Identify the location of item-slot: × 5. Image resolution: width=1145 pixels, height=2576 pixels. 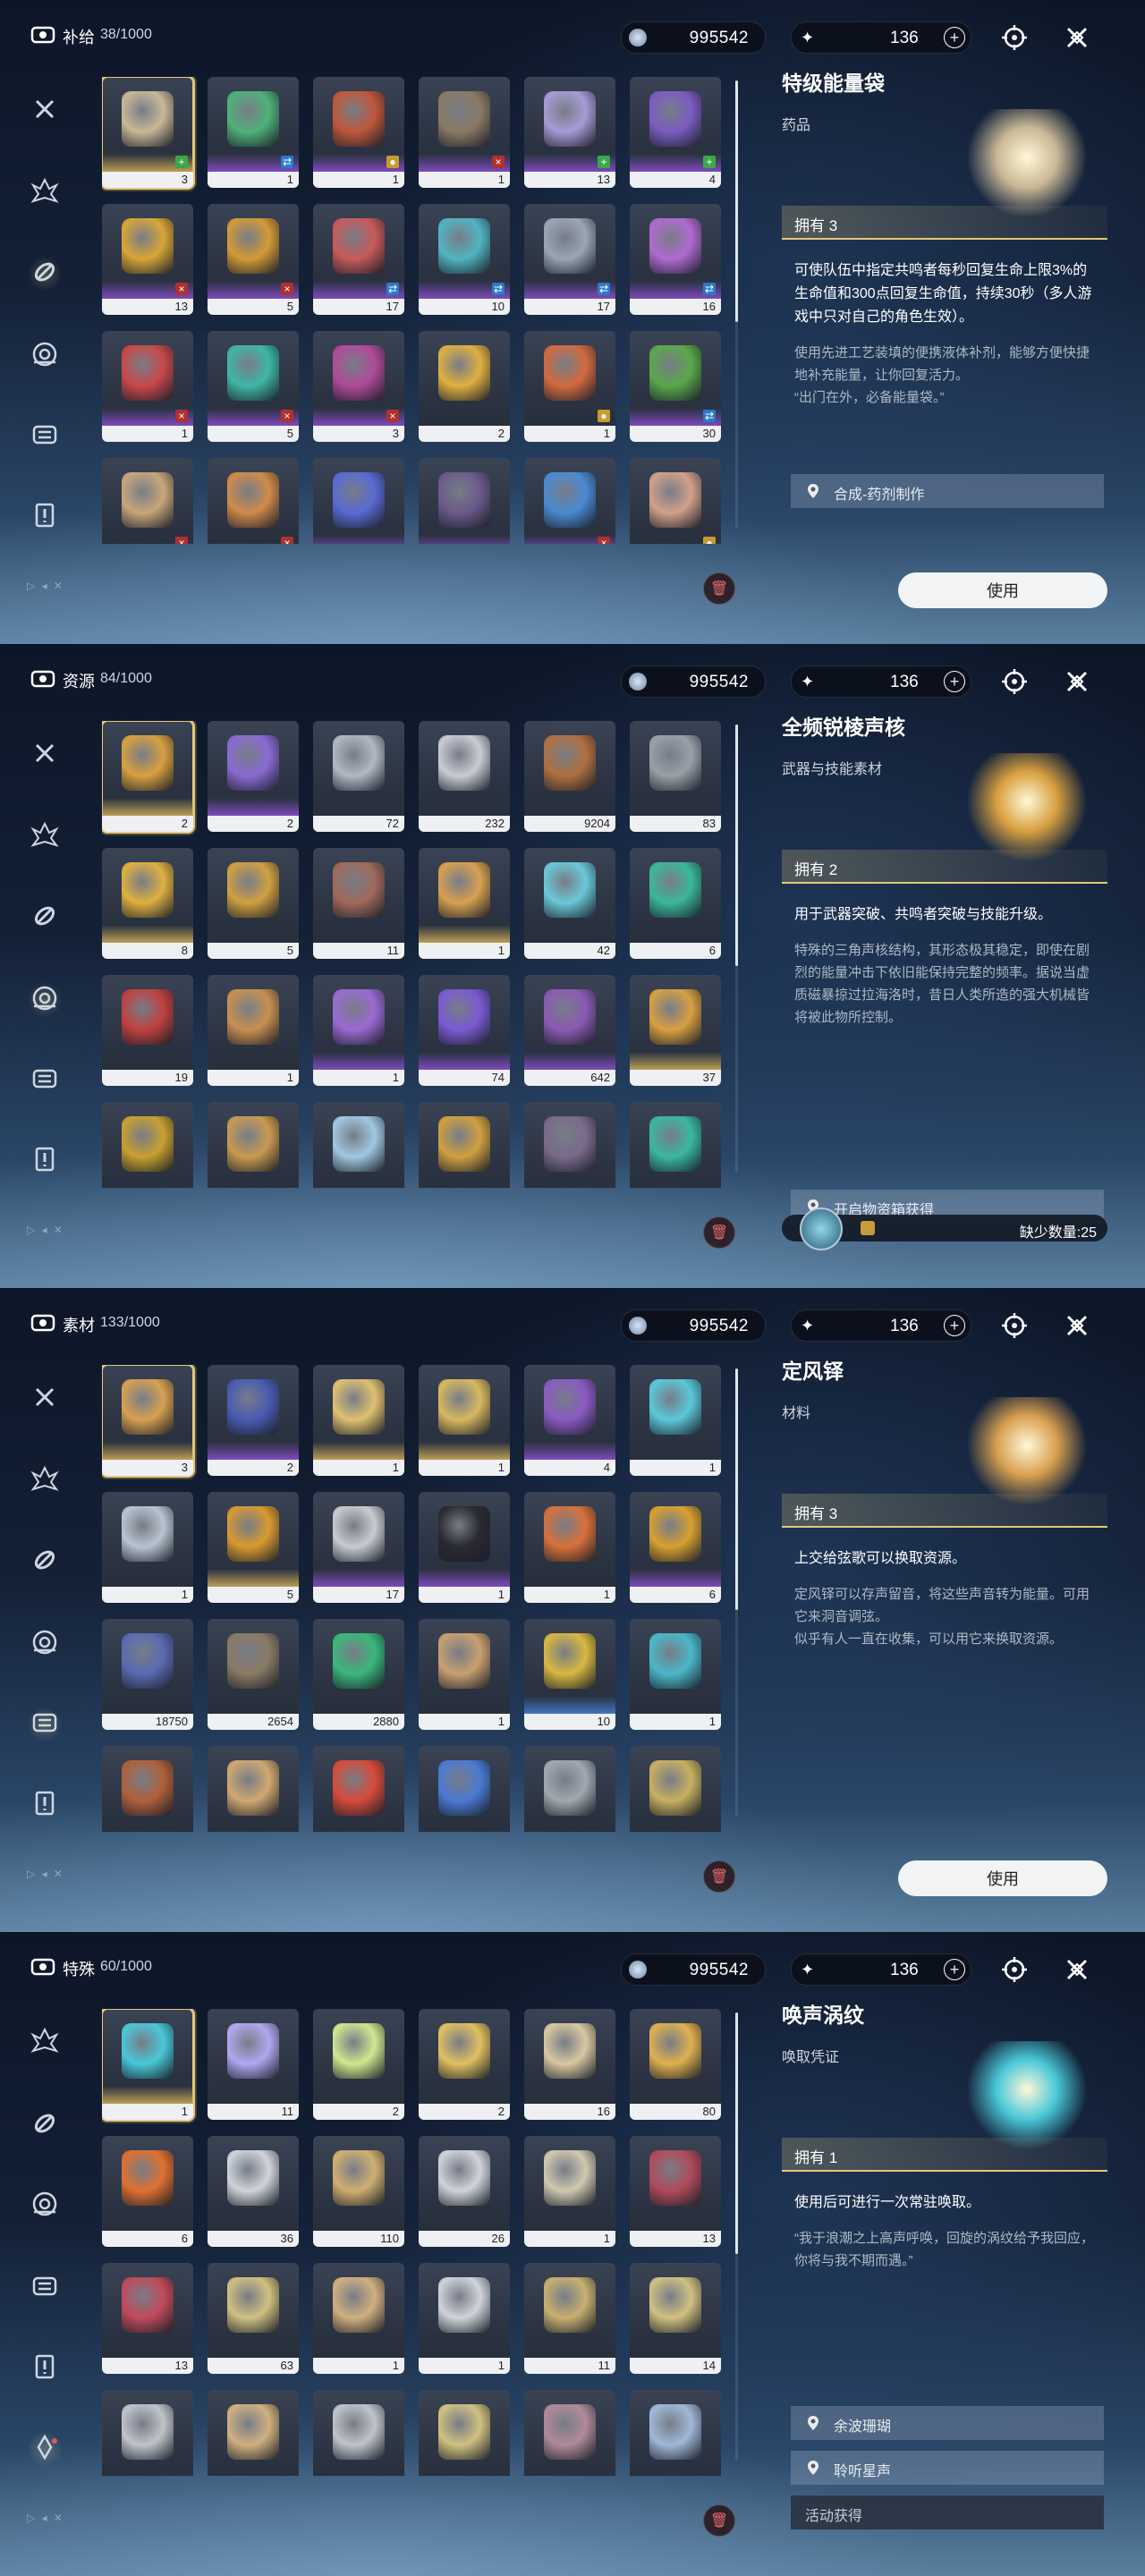
(253, 386).